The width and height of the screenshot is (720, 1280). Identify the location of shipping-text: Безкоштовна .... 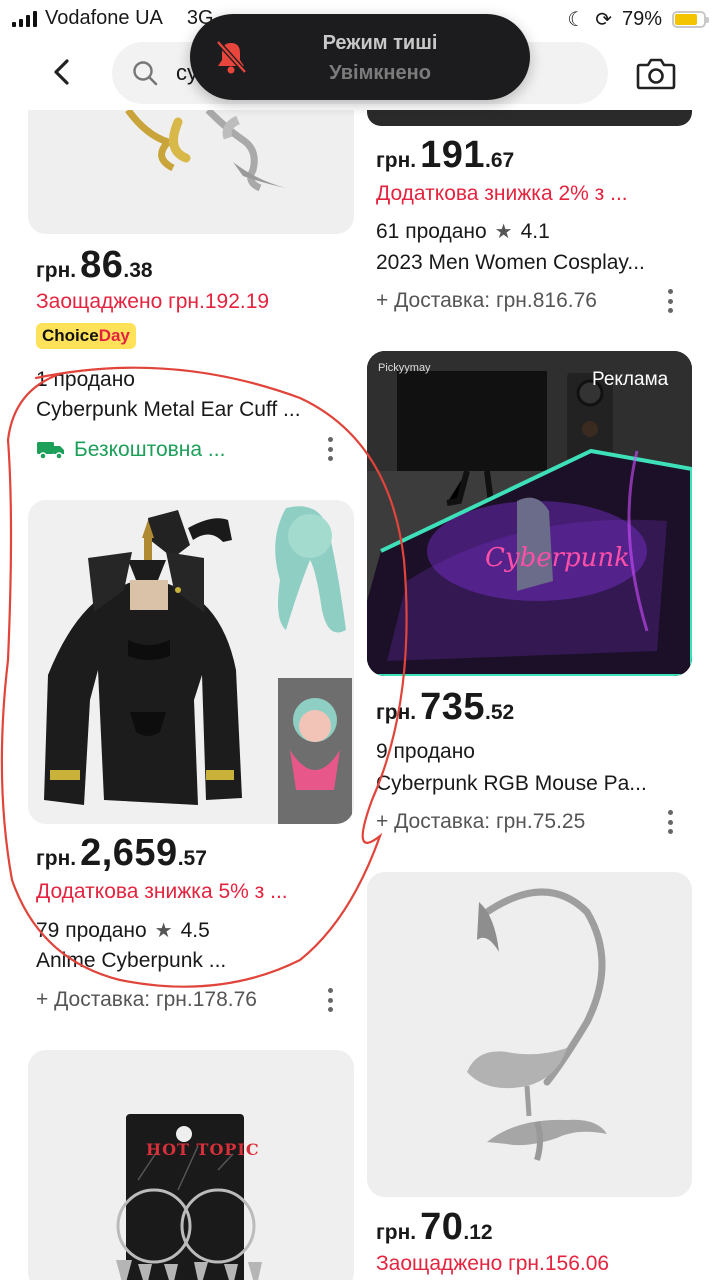
(150, 449).